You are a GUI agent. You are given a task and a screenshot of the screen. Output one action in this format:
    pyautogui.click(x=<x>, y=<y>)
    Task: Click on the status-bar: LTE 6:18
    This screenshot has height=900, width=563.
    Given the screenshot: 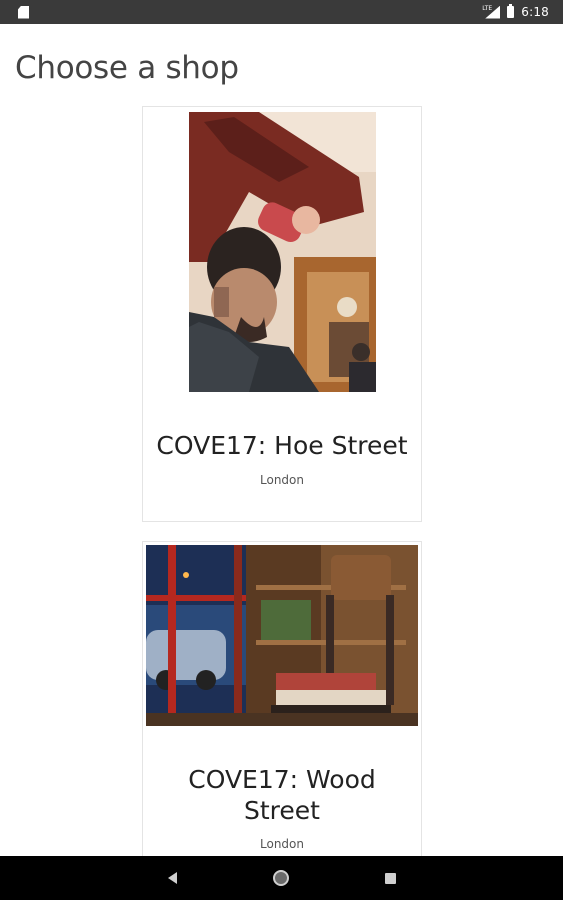 What is the action you would take?
    pyautogui.click(x=281, y=12)
    